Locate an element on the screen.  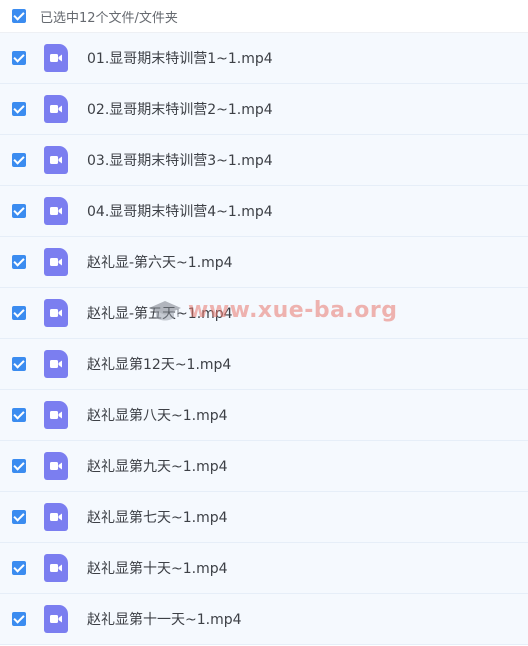
file-row: 03.显哥期末特训营3~1.mp4 is located at coordinates (264, 160).